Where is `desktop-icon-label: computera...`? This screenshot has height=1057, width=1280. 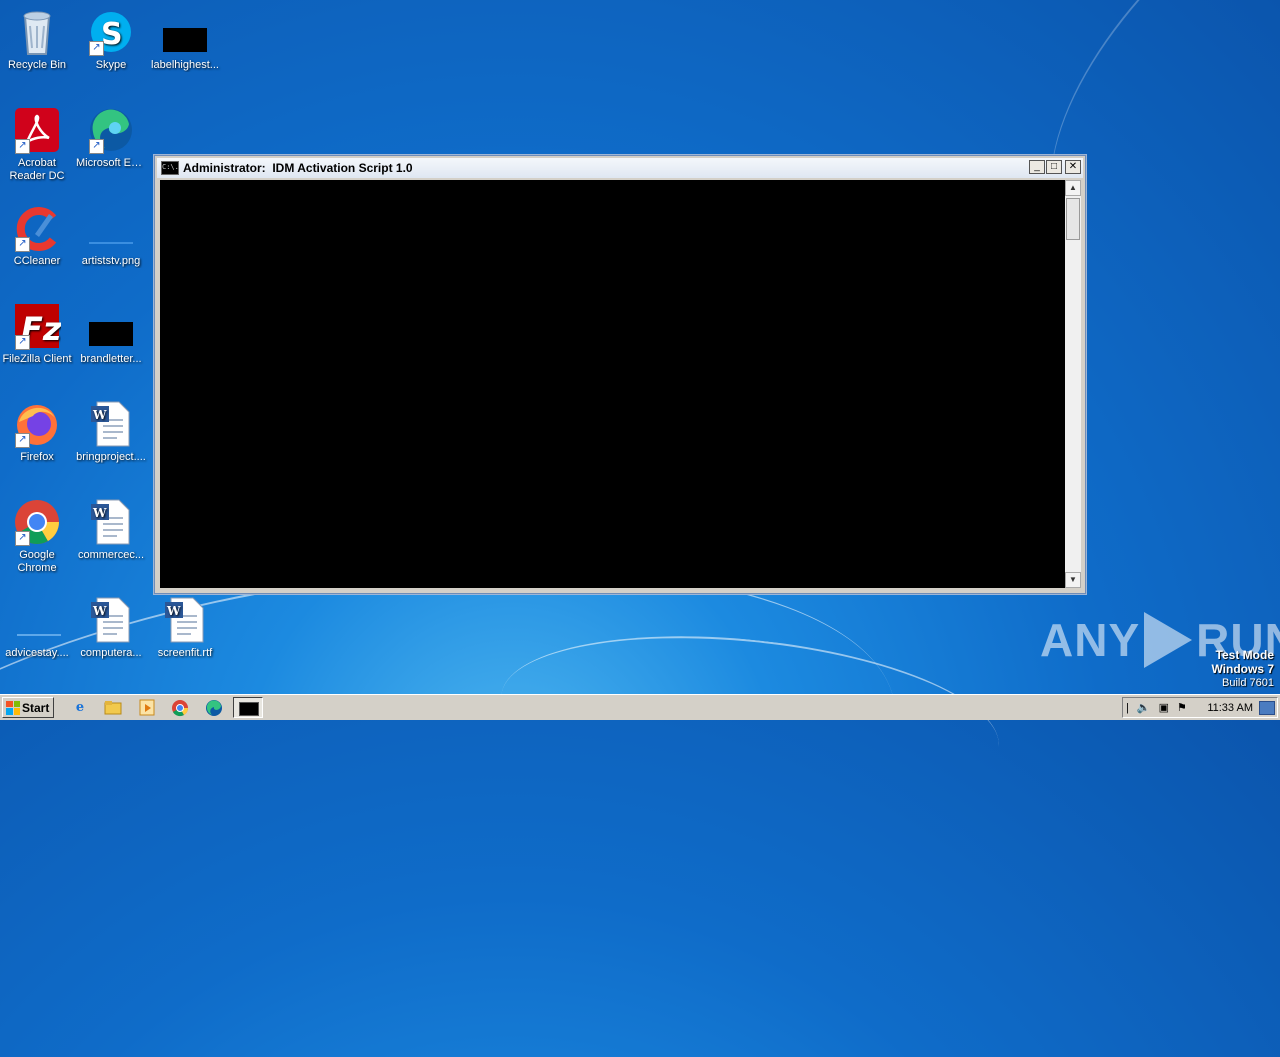
desktop-icon-label: computera... is located at coordinates (111, 653).